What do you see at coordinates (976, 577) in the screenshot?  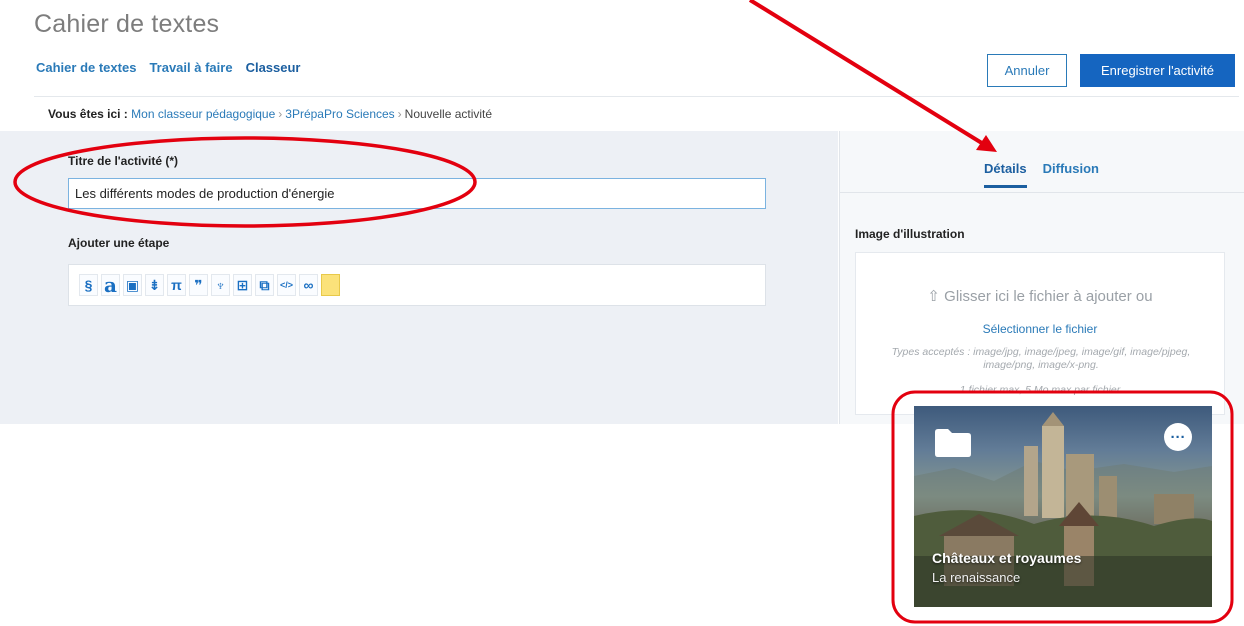 I see `card-subtitle: La renaissance` at bounding box center [976, 577].